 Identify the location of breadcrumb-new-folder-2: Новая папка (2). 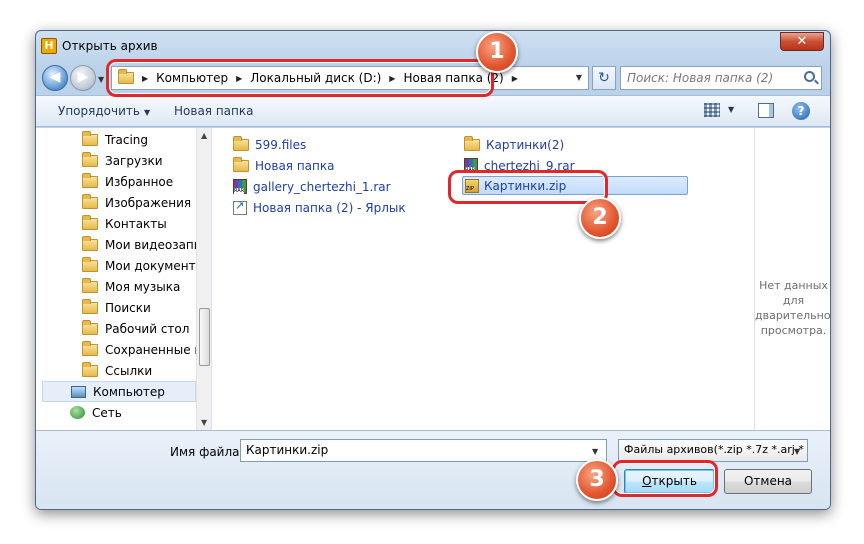
(453, 78).